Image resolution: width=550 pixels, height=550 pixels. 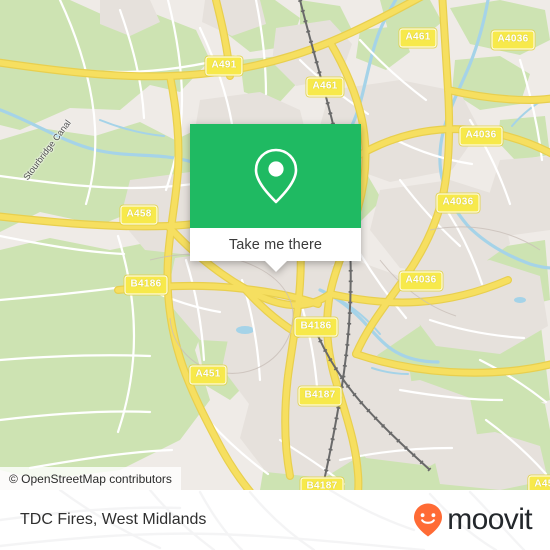 I want to click on moovit-wordmark: moovit, so click(x=489, y=519).